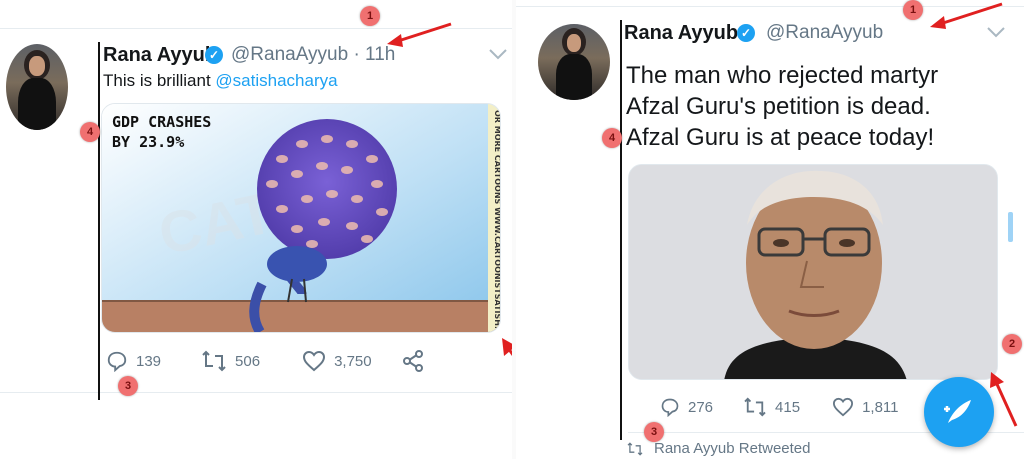  What do you see at coordinates (353, 361) in the screenshot?
I see `like-count: 3,750` at bounding box center [353, 361].